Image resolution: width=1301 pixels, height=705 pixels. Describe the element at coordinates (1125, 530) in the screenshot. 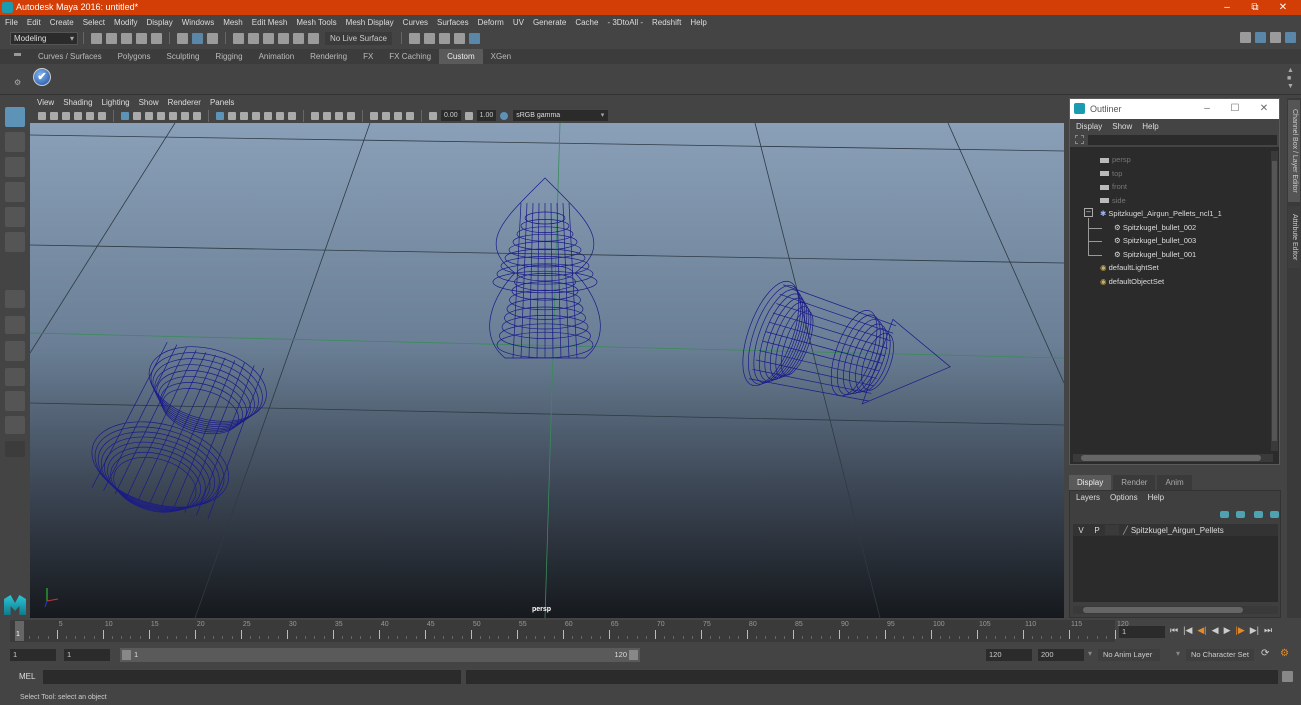

I see `layer-color-icon: ╱` at that location.